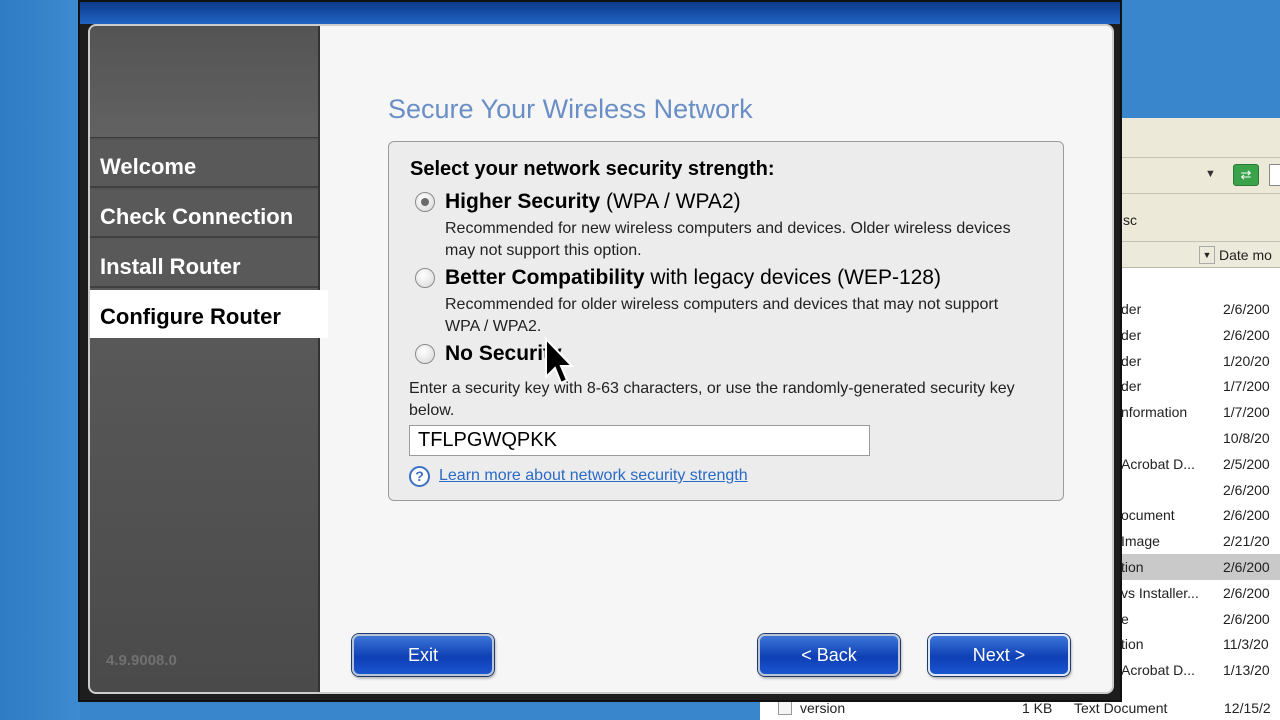  What do you see at coordinates (523, 201) in the screenshot?
I see `option-title-bold: Higher Security` at bounding box center [523, 201].